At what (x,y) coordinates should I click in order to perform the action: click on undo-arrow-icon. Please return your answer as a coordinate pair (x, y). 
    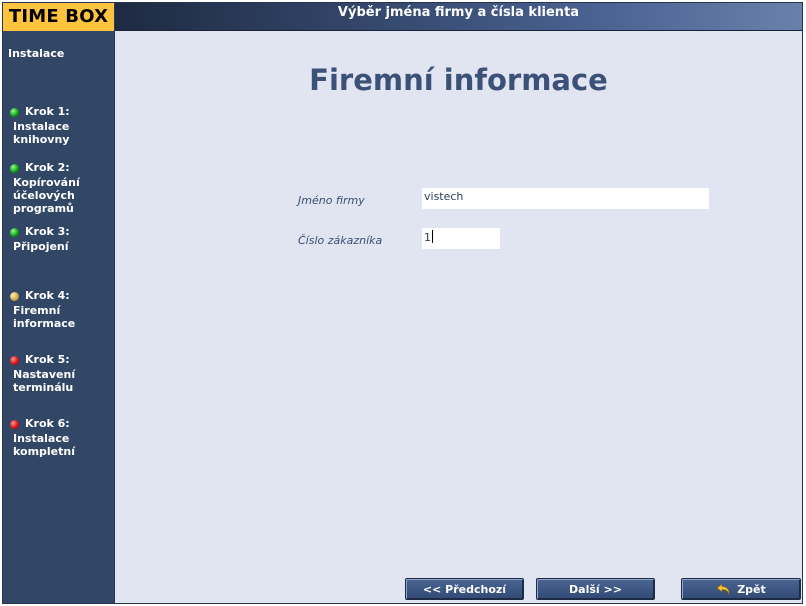
    Looking at the image, I should click on (724, 589).